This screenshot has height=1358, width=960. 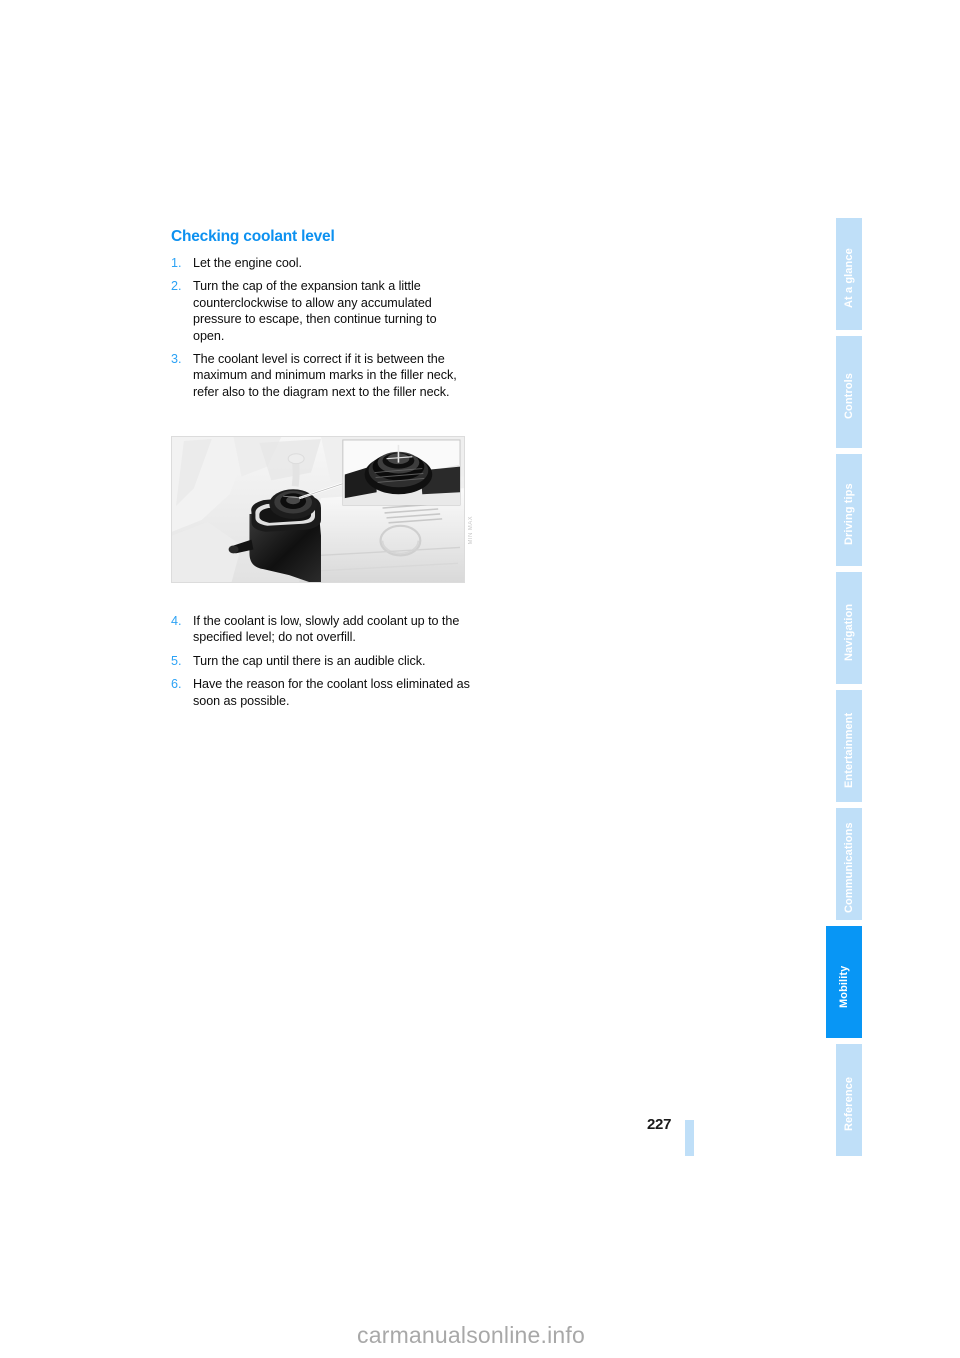 I want to click on page-title: Checking coolant level, so click(x=253, y=236).